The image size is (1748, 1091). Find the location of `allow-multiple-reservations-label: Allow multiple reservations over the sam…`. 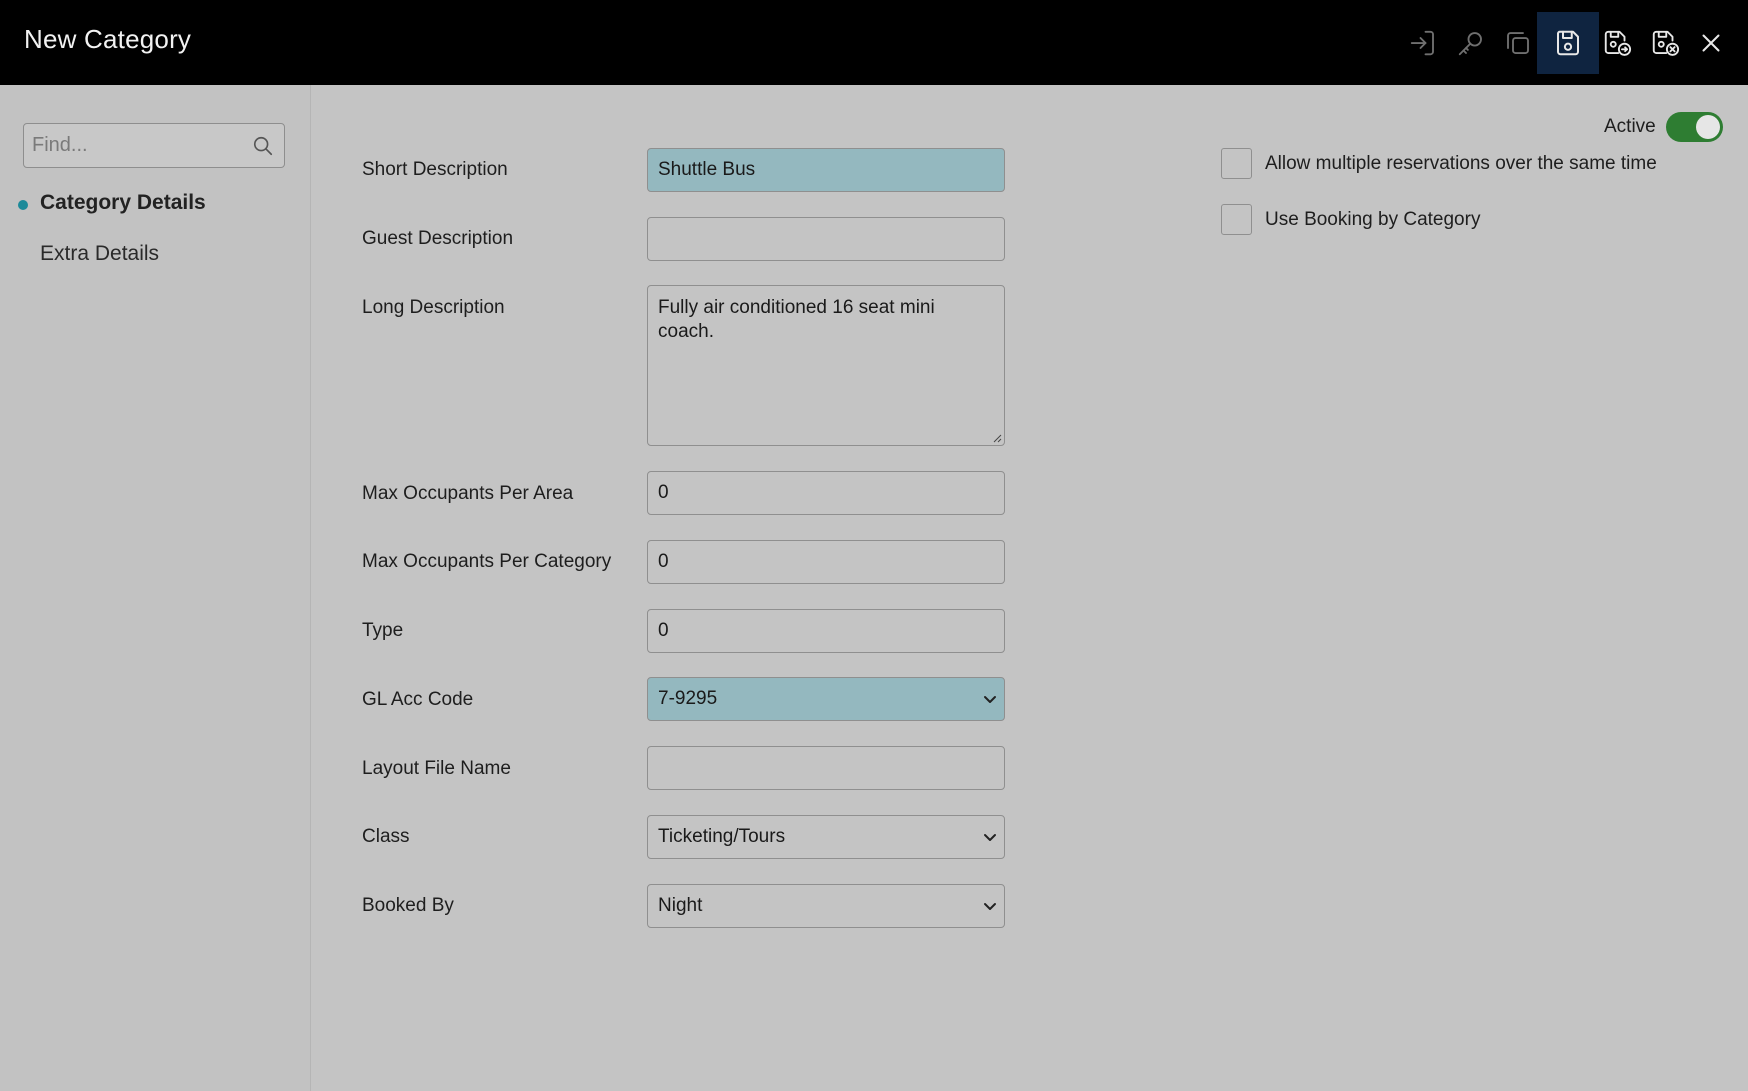

allow-multiple-reservations-label: Allow multiple reservations over the sam… is located at coordinates (1461, 163).